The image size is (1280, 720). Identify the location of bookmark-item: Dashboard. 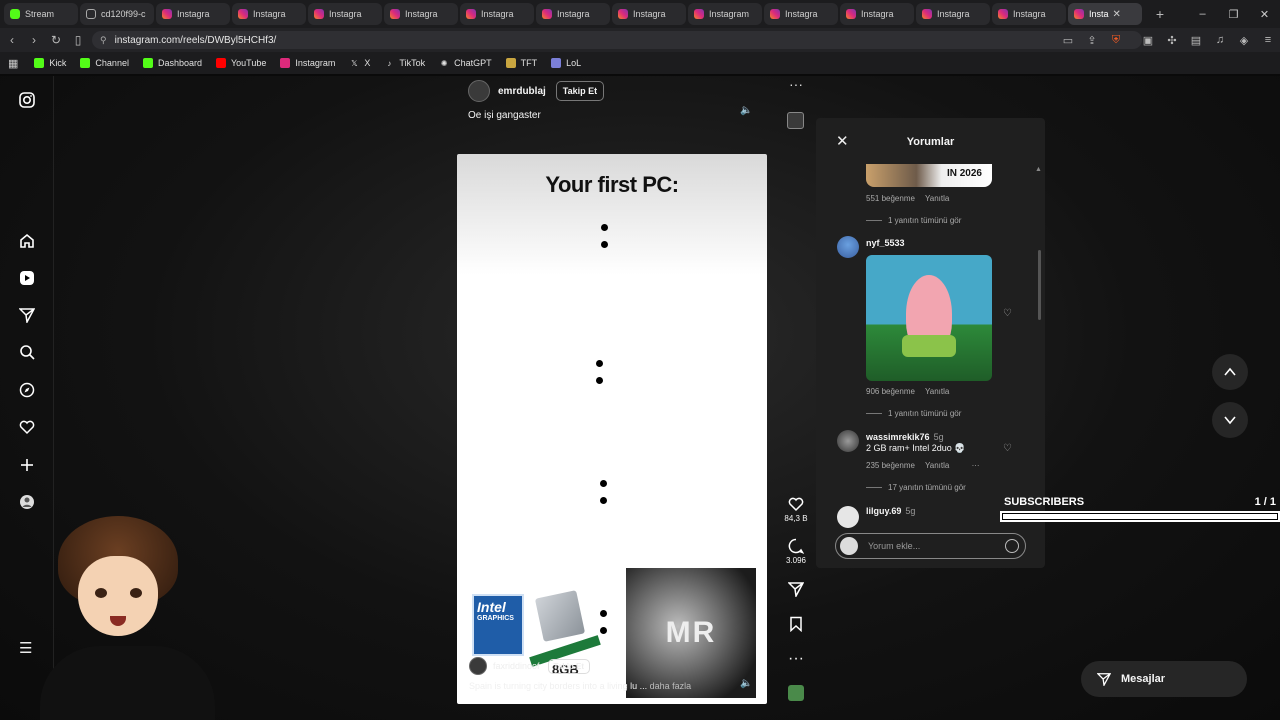
(172, 63).